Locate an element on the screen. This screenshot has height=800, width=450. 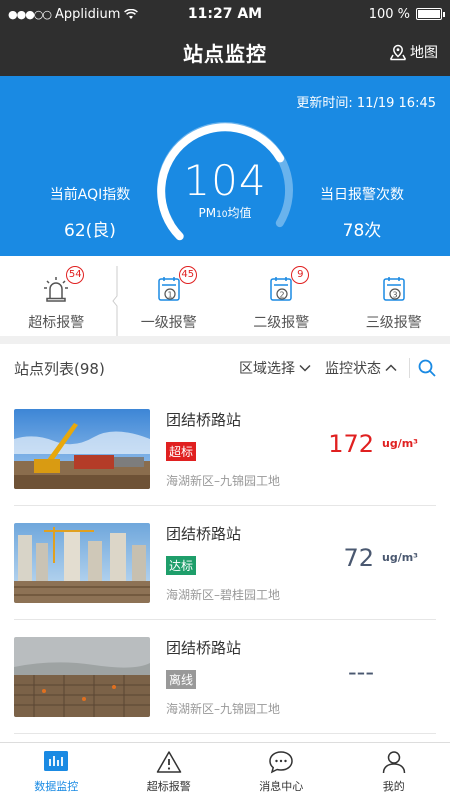
bottom-tab-bar: 数据监控 超标报警 消息中心 我的 is located at coordinates (225, 771).